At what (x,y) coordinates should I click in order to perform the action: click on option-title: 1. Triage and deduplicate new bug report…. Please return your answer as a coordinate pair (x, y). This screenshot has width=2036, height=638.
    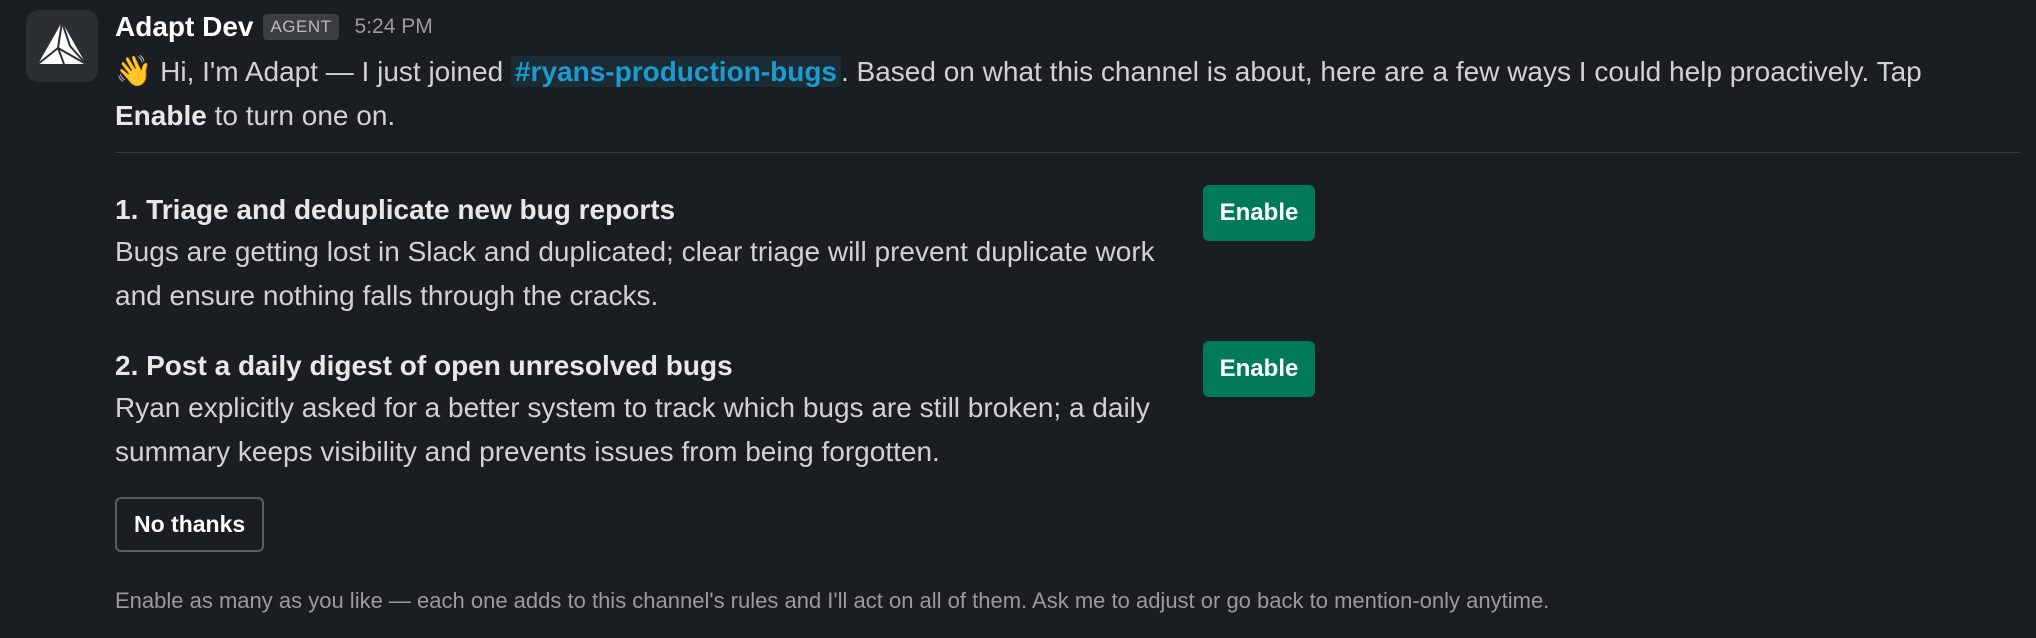
    Looking at the image, I should click on (395, 209).